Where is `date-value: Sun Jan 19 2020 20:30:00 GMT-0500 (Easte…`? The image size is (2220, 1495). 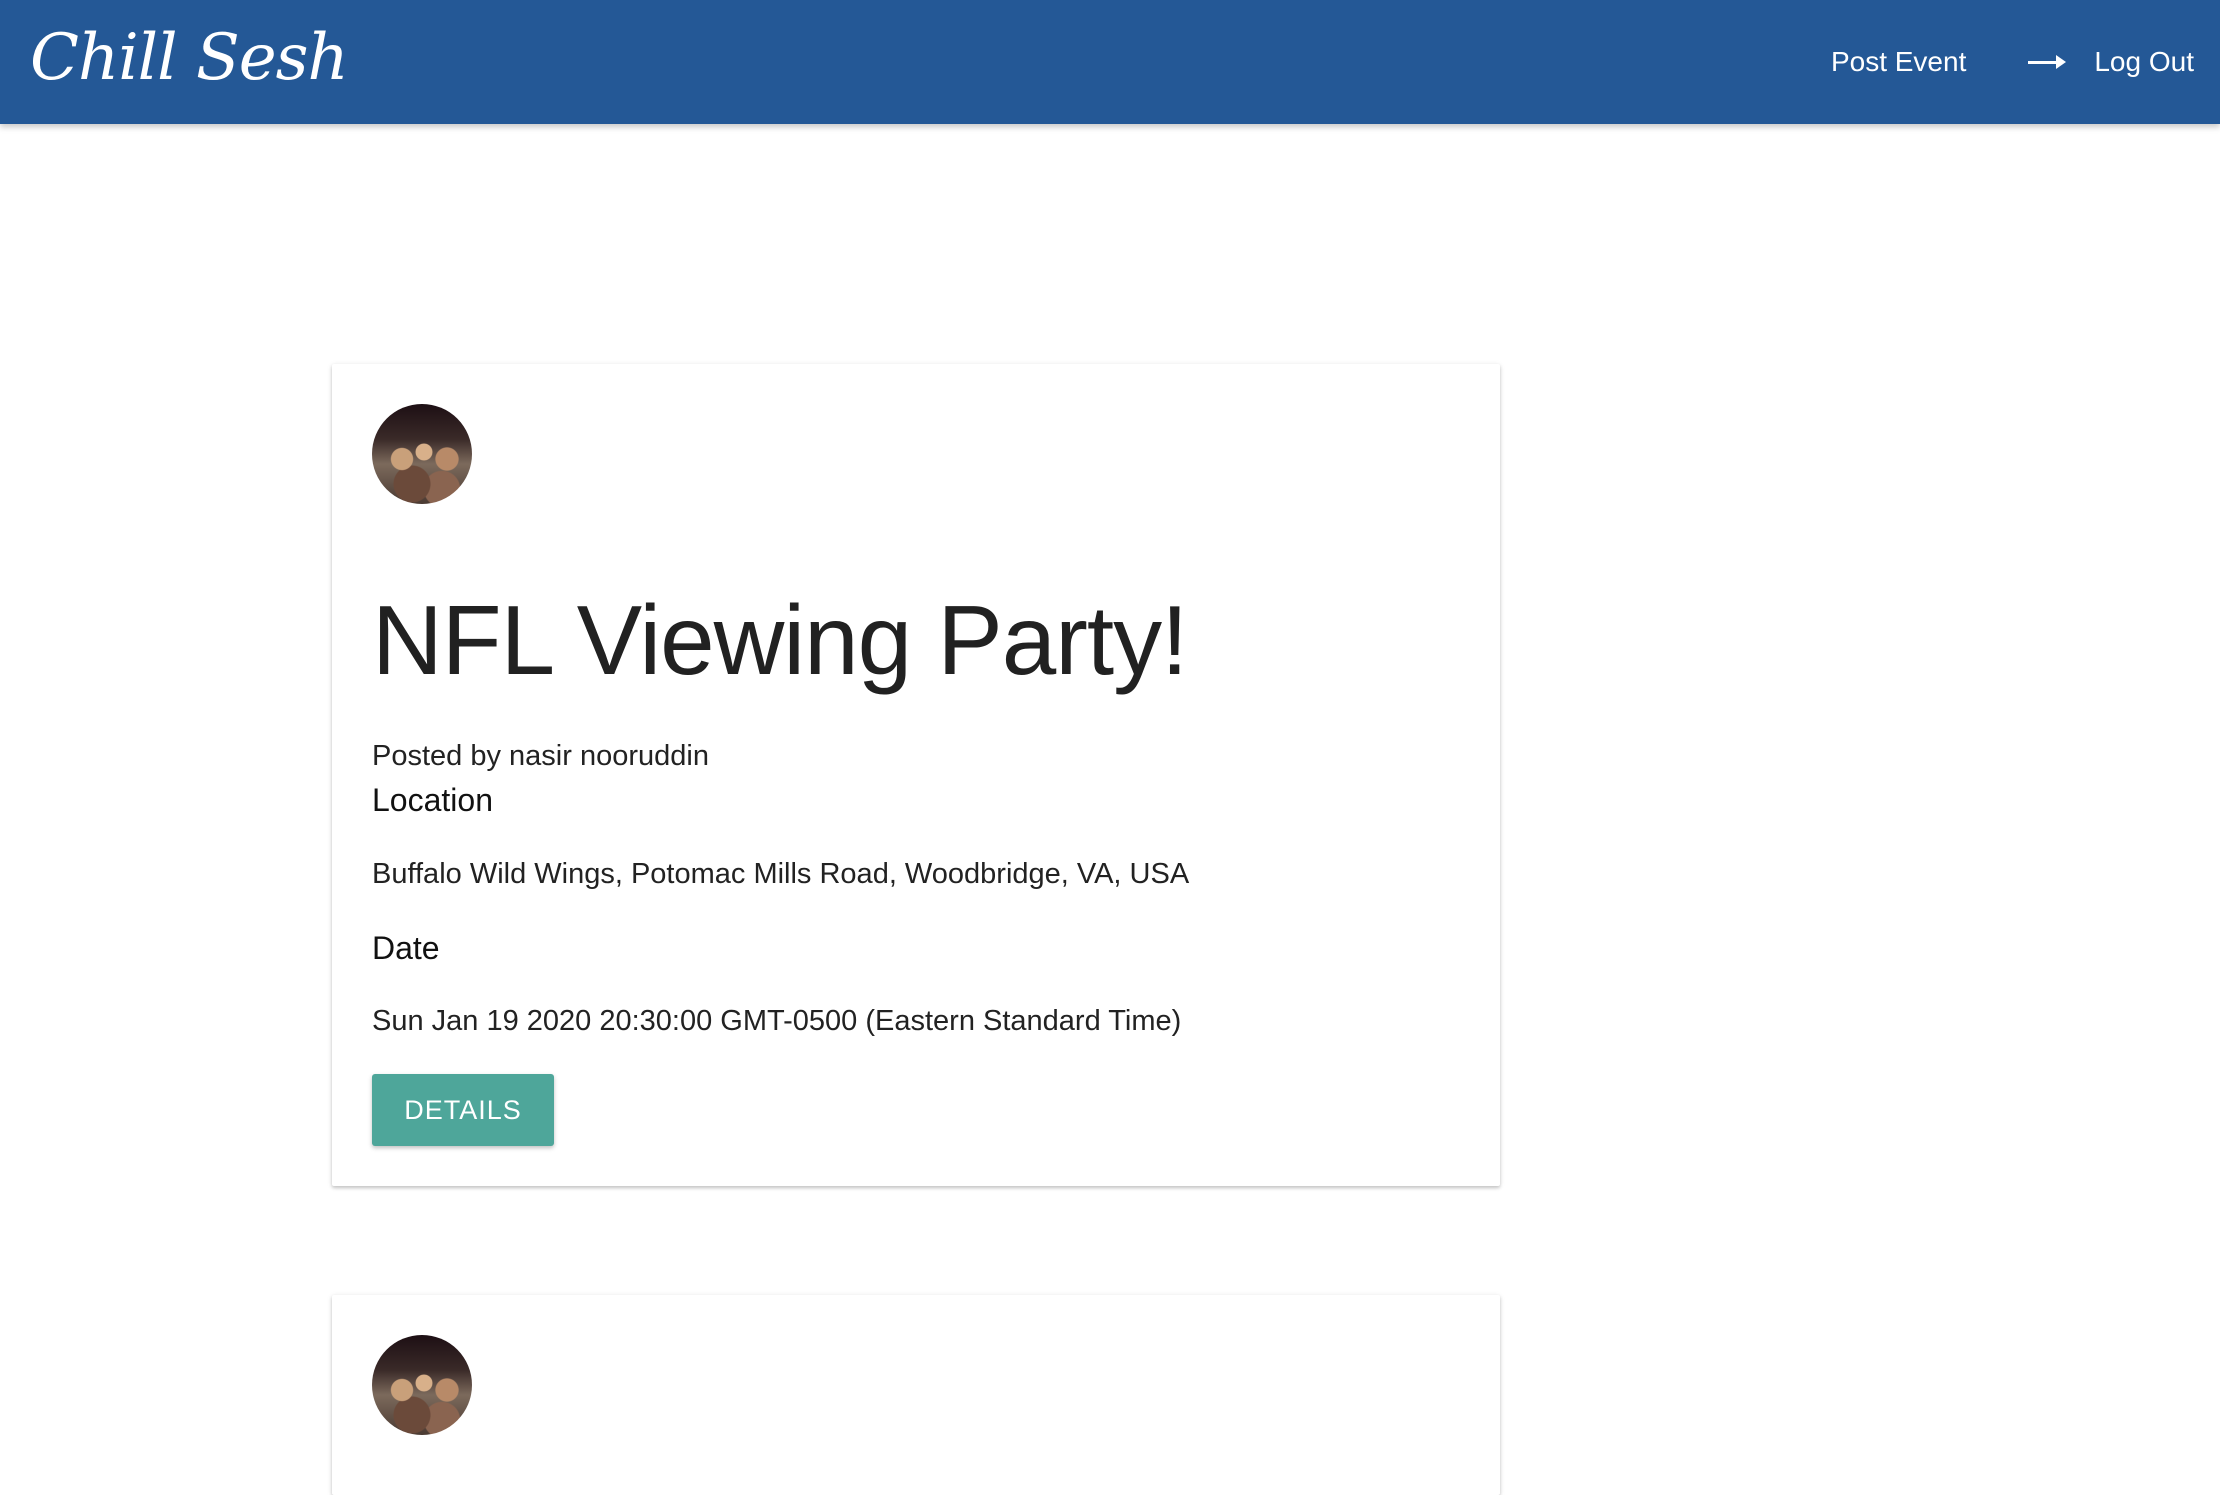 date-value: Sun Jan 19 2020 20:30:00 GMT-0500 (Easte… is located at coordinates (777, 1021).